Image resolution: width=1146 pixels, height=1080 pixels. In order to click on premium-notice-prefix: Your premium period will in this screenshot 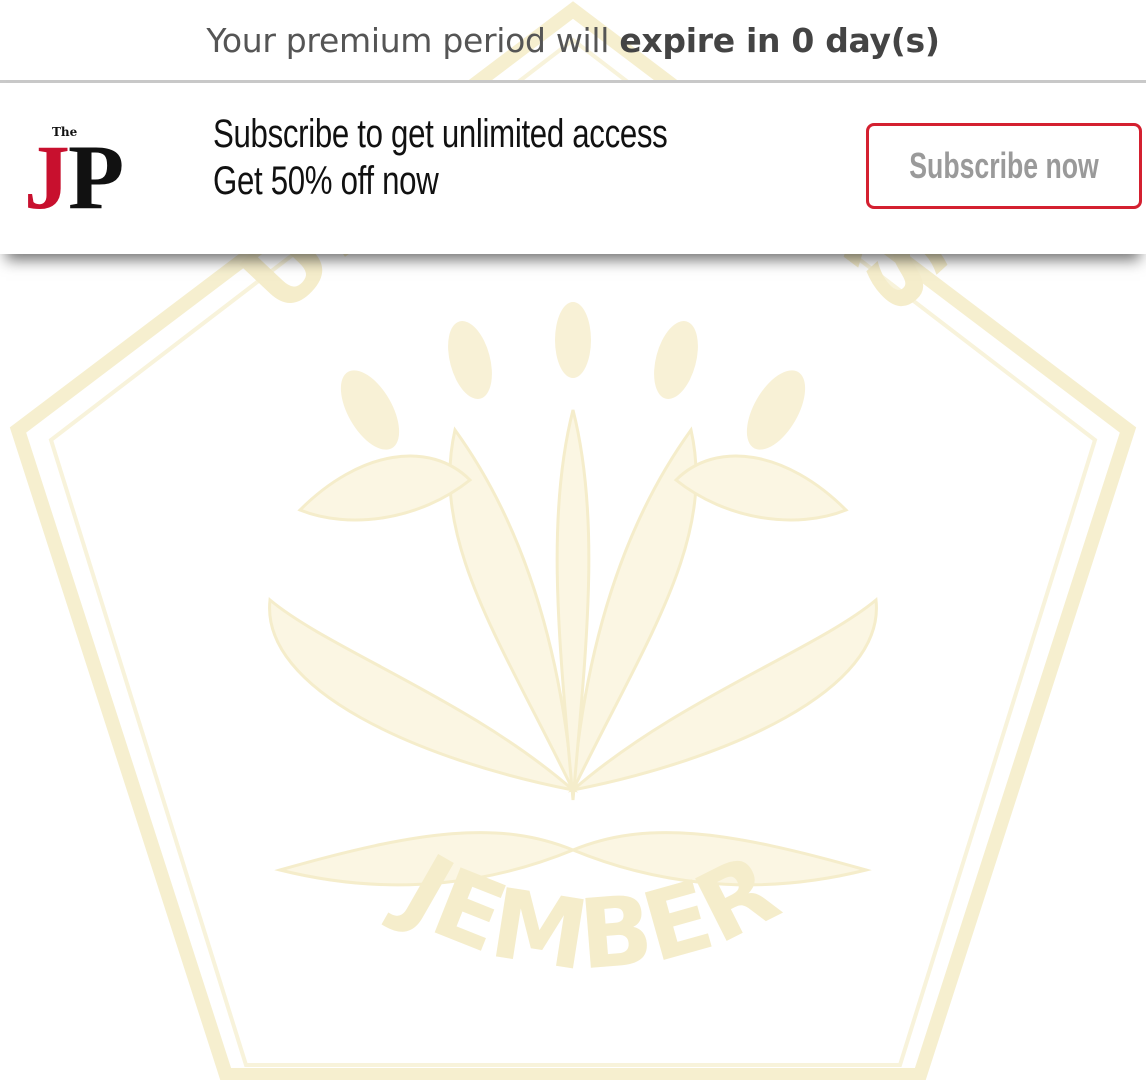, I will do `click(413, 40)`.